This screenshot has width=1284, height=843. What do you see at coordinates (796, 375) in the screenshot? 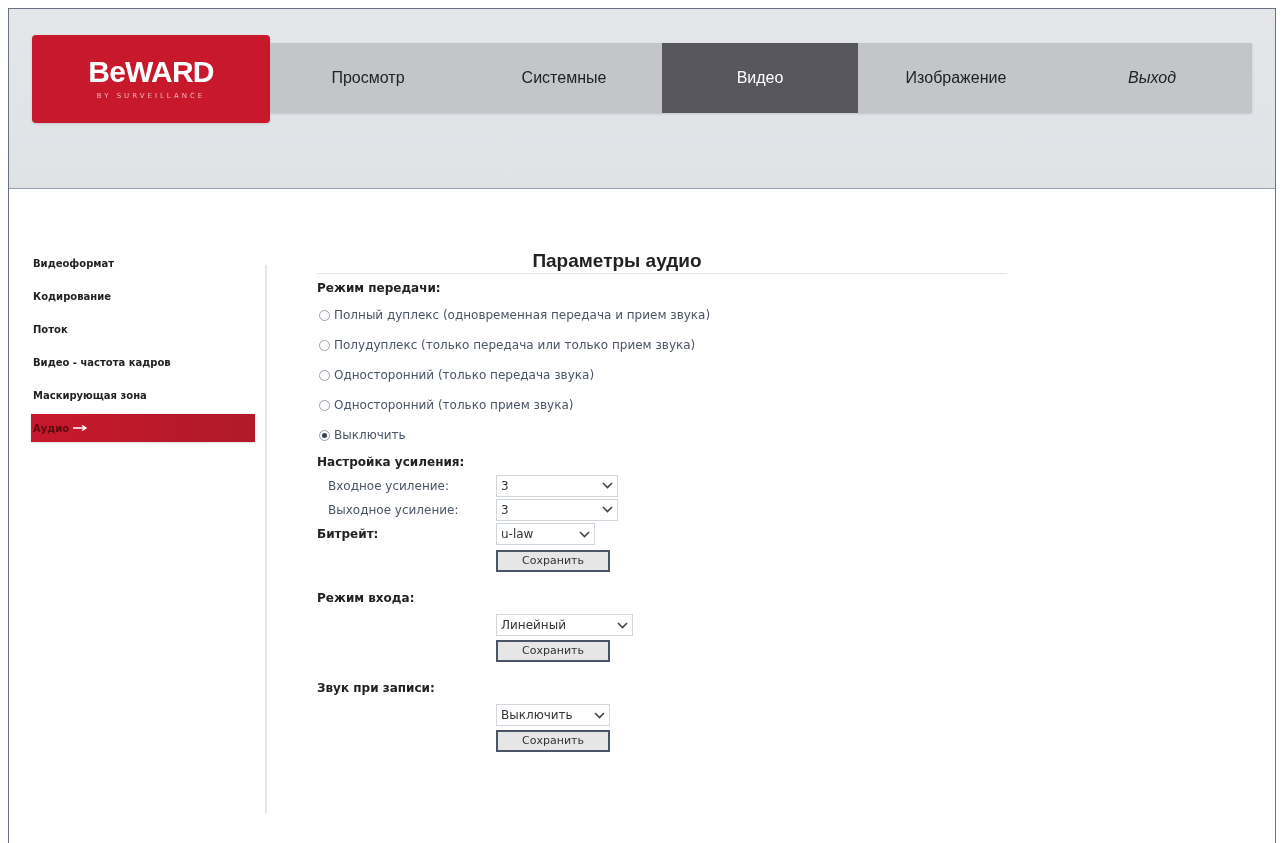
I see `radio-option: Односторонний (только передача звука)` at bounding box center [796, 375].